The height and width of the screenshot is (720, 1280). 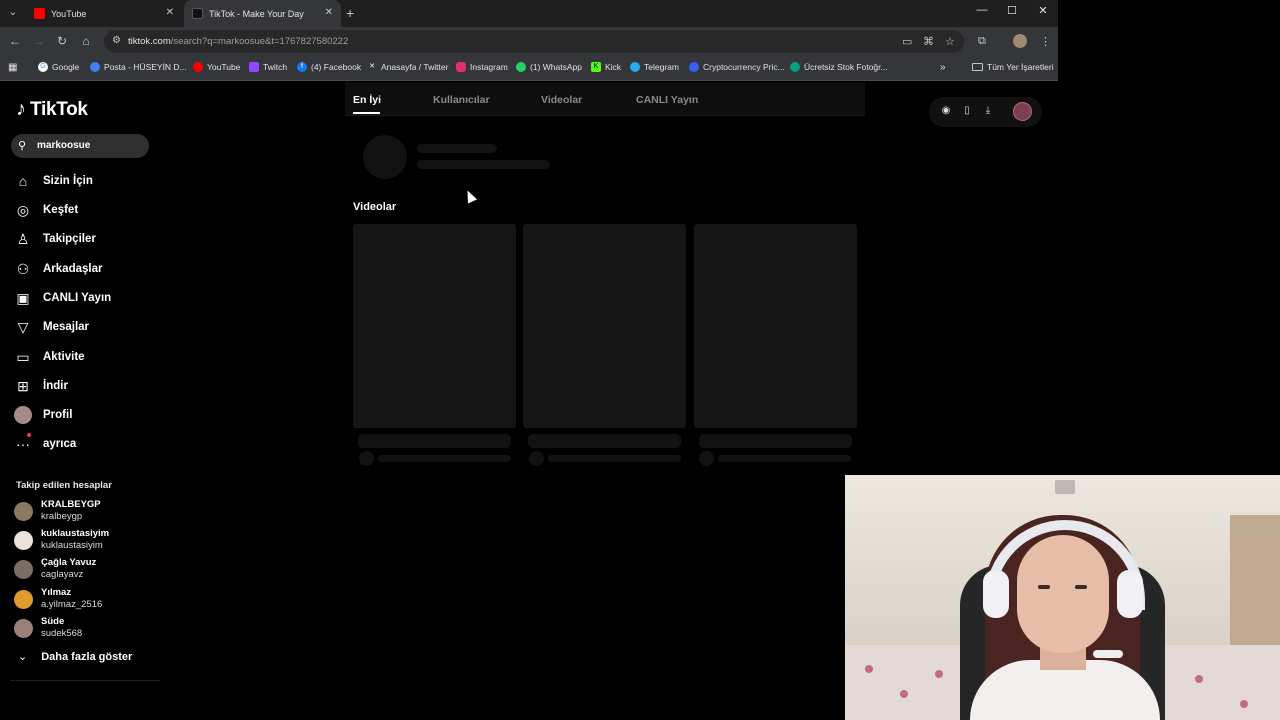 I want to click on skeleton-user-avatar, so click(x=385, y=157).